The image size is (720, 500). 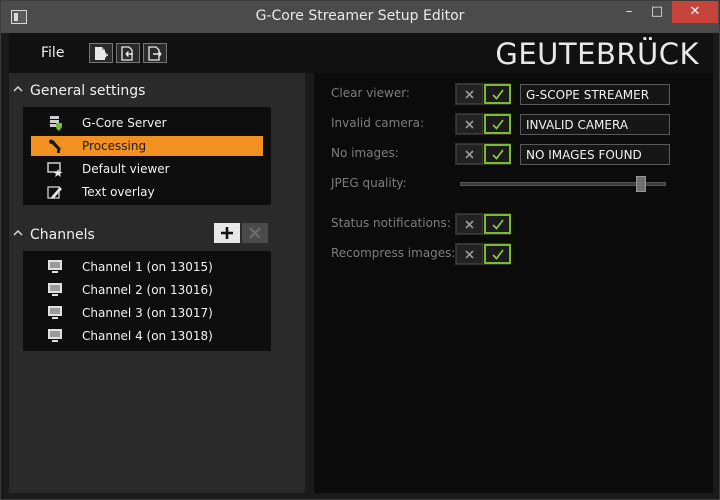 I want to click on import-button, so click(x=128, y=53).